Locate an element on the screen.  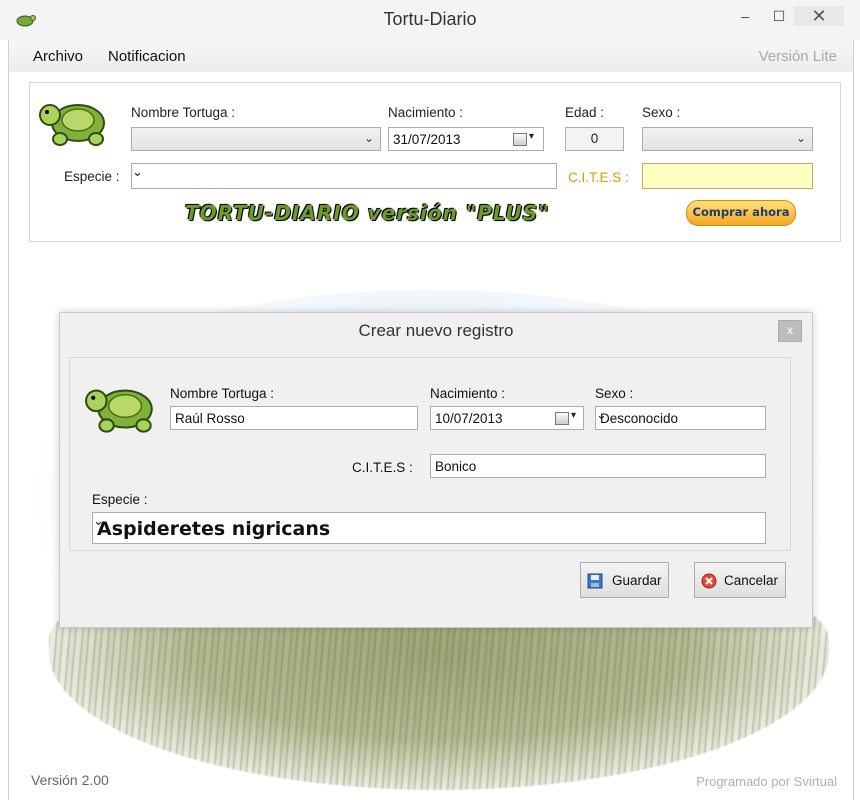
dialog-sexo-combo: Desconocido ⌄ is located at coordinates (680, 418).